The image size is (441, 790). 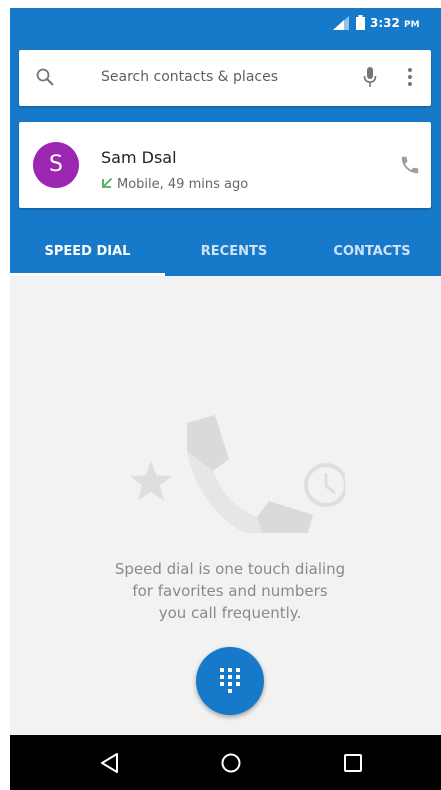 I want to click on empty-line-3: you call frequently., so click(x=230, y=613).